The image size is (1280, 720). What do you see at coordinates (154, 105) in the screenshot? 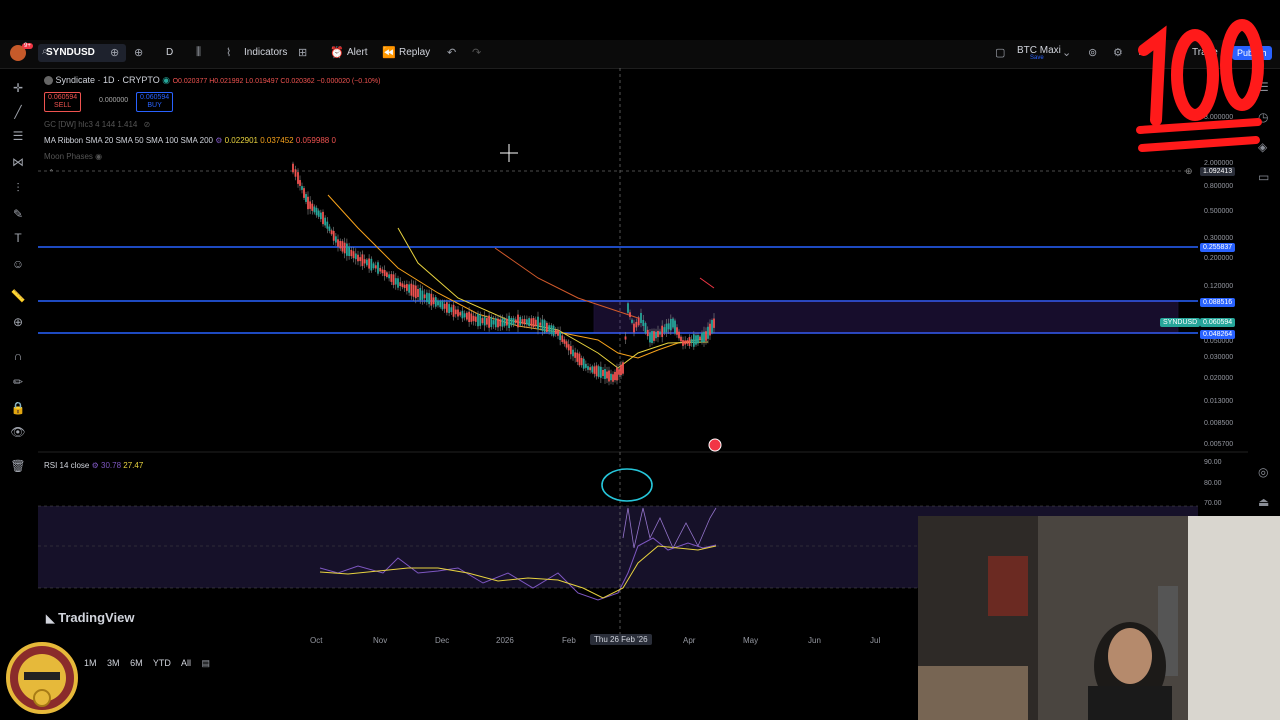
I see `buy-label: BUY` at bounding box center [154, 105].